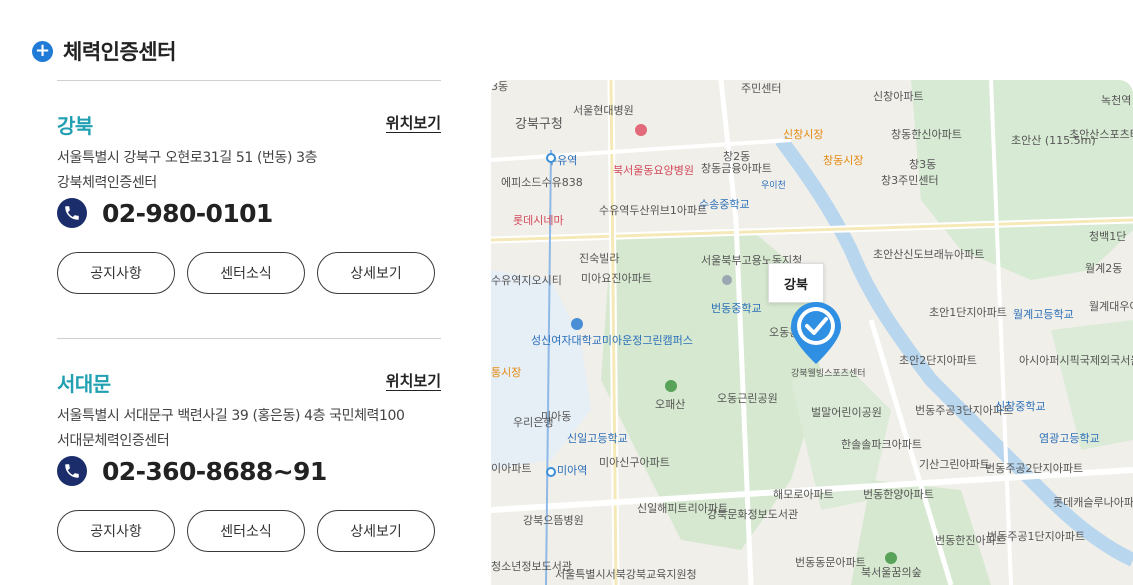 The image size is (1133, 585). What do you see at coordinates (922, 164) in the screenshot?
I see `map-label: 창3동` at bounding box center [922, 164].